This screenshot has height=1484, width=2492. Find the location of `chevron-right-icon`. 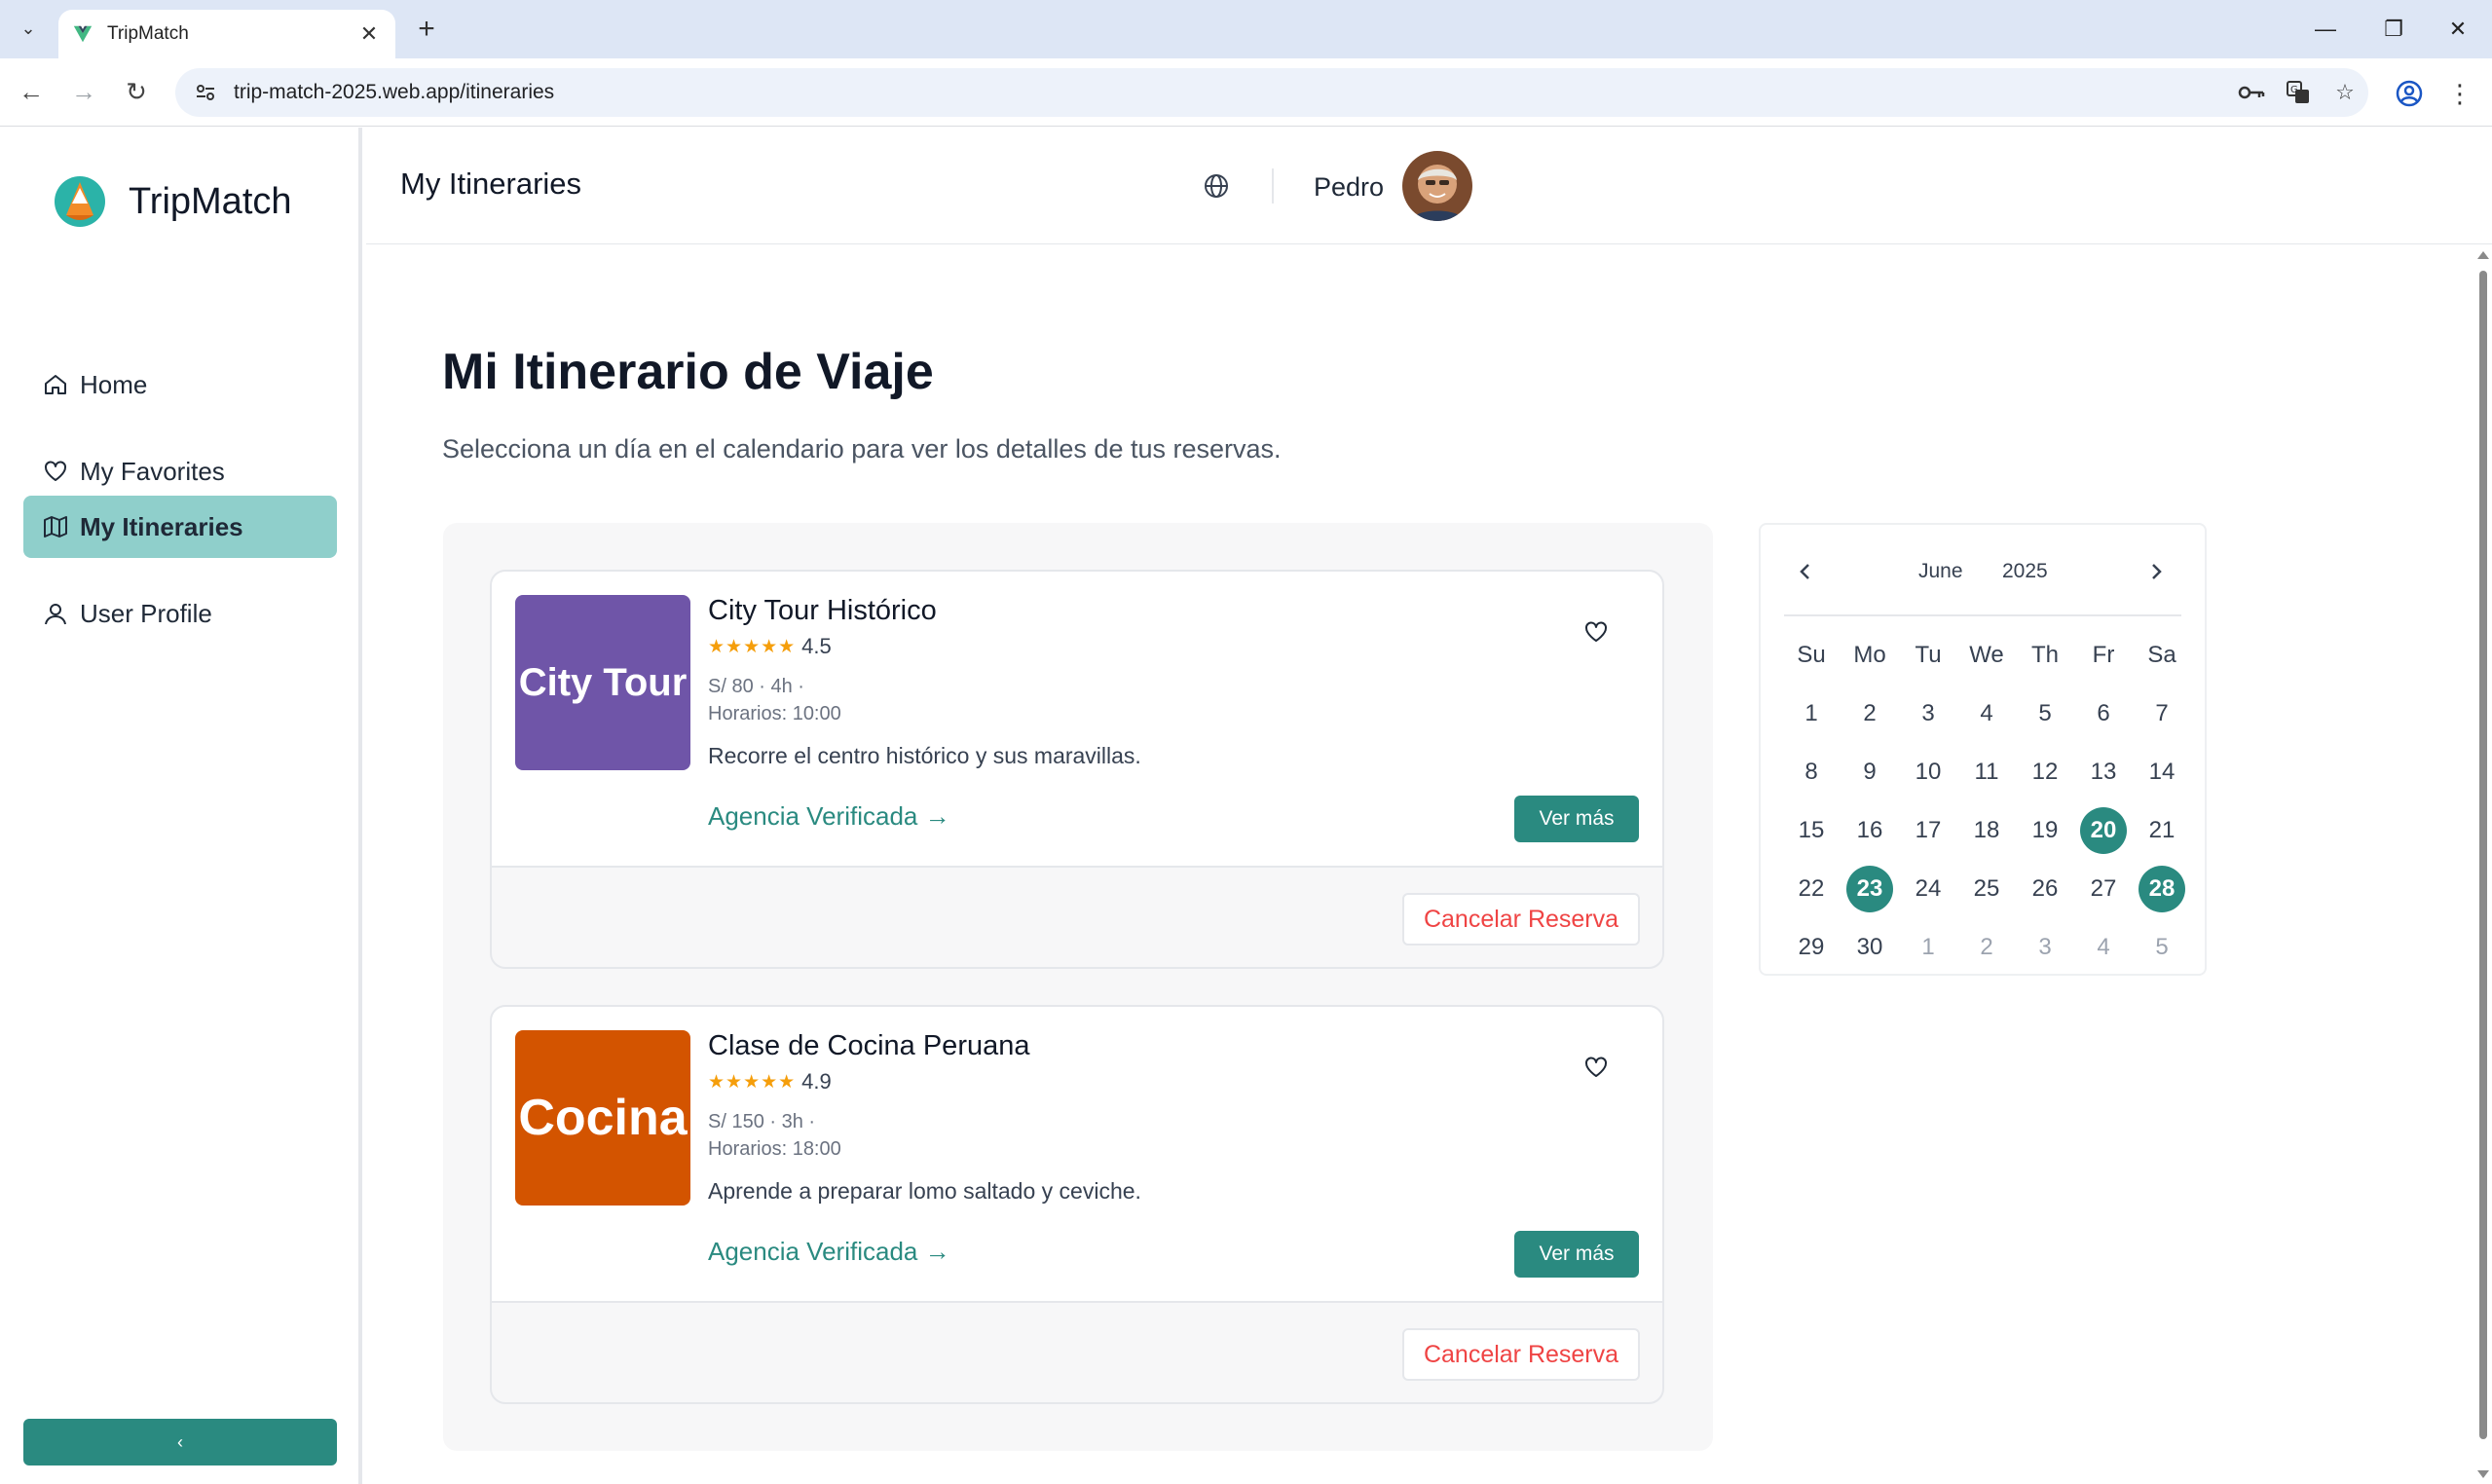

chevron-right-icon is located at coordinates (2156, 571).